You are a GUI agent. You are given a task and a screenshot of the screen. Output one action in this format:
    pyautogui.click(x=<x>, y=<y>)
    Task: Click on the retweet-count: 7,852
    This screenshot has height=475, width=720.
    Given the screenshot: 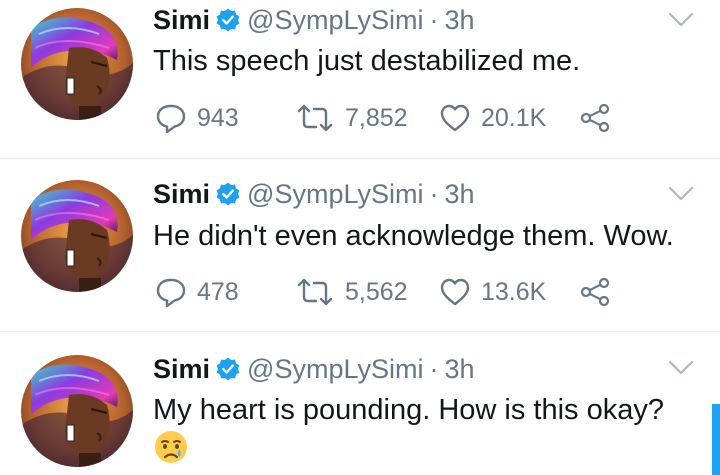 What is the action you would take?
    pyautogui.click(x=376, y=117)
    